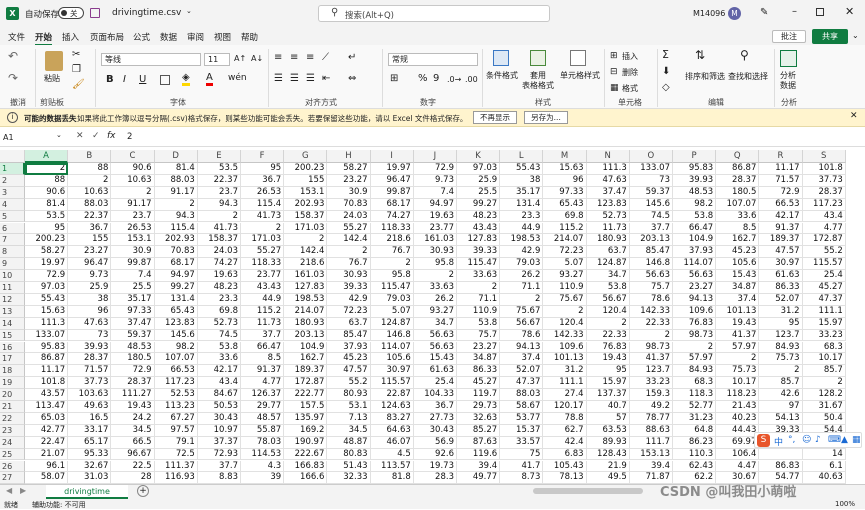 The height and width of the screenshot is (510, 865). Describe the element at coordinates (110, 80) in the screenshot. I see `bold-button: B` at that location.